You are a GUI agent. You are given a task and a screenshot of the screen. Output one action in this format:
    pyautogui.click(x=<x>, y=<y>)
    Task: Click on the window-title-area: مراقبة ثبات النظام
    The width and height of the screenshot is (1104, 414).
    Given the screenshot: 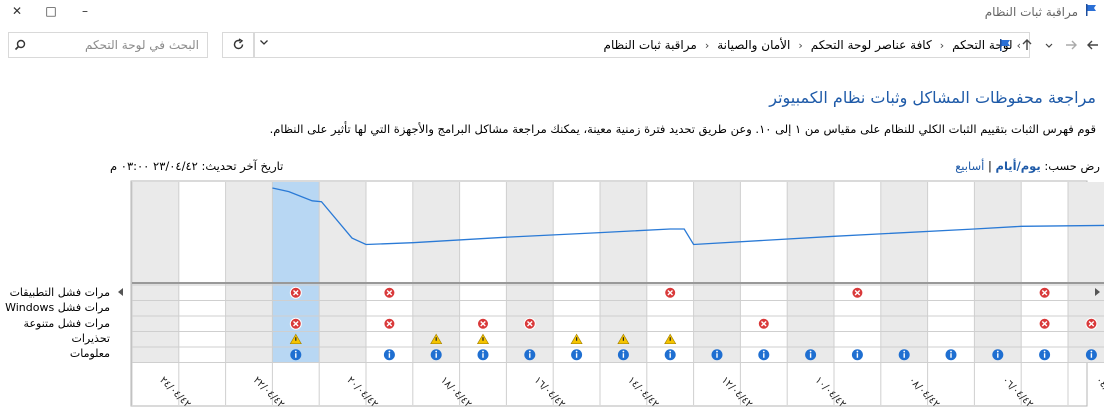 What is the action you would take?
    pyautogui.click(x=1041, y=11)
    